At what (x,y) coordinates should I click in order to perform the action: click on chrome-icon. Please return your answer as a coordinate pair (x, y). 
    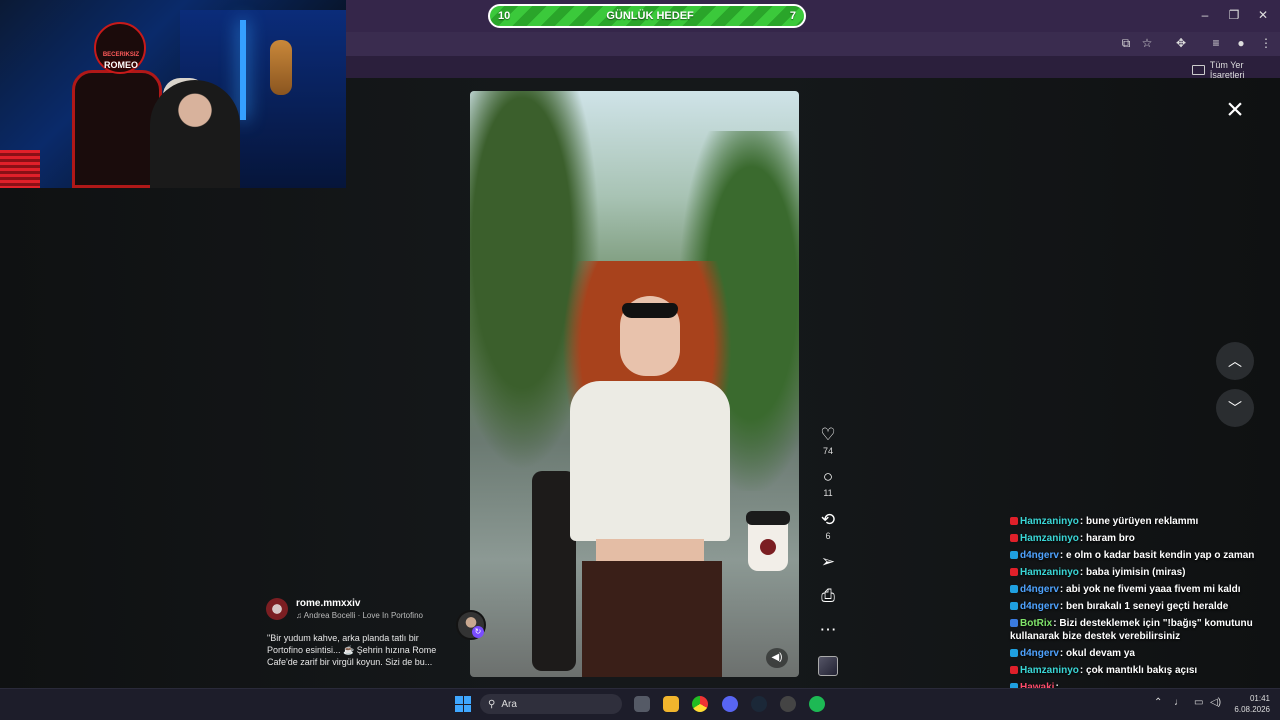
    Looking at the image, I should click on (700, 704).